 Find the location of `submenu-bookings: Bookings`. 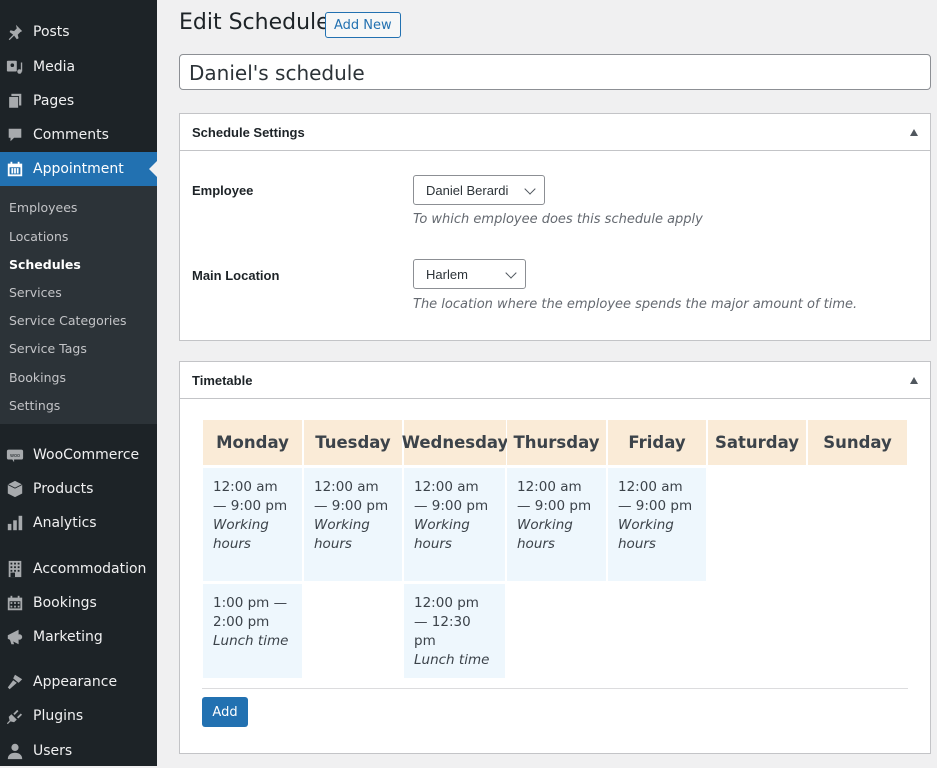

submenu-bookings: Bookings is located at coordinates (37, 377).